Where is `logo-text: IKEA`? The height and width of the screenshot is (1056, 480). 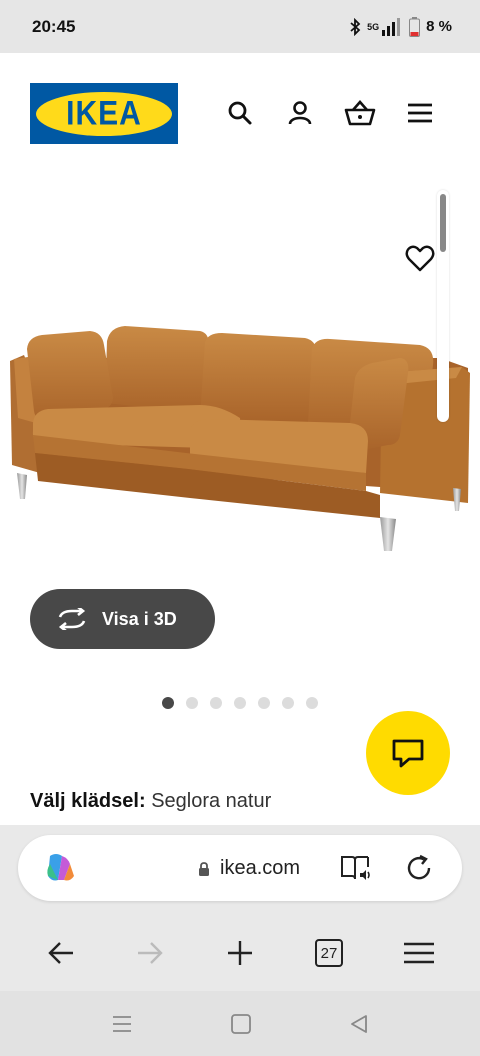 logo-text: IKEA is located at coordinates (104, 112).